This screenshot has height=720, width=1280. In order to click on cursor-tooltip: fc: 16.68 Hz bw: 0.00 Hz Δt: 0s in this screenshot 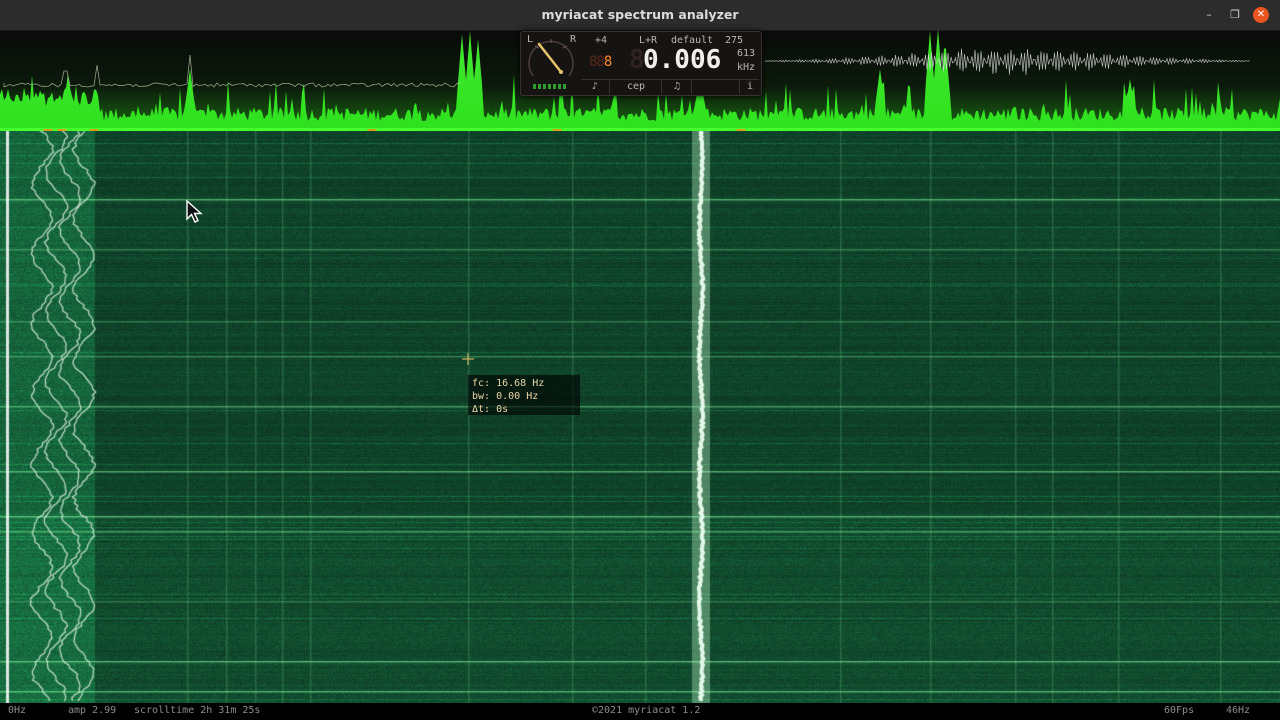, I will do `click(524, 395)`.